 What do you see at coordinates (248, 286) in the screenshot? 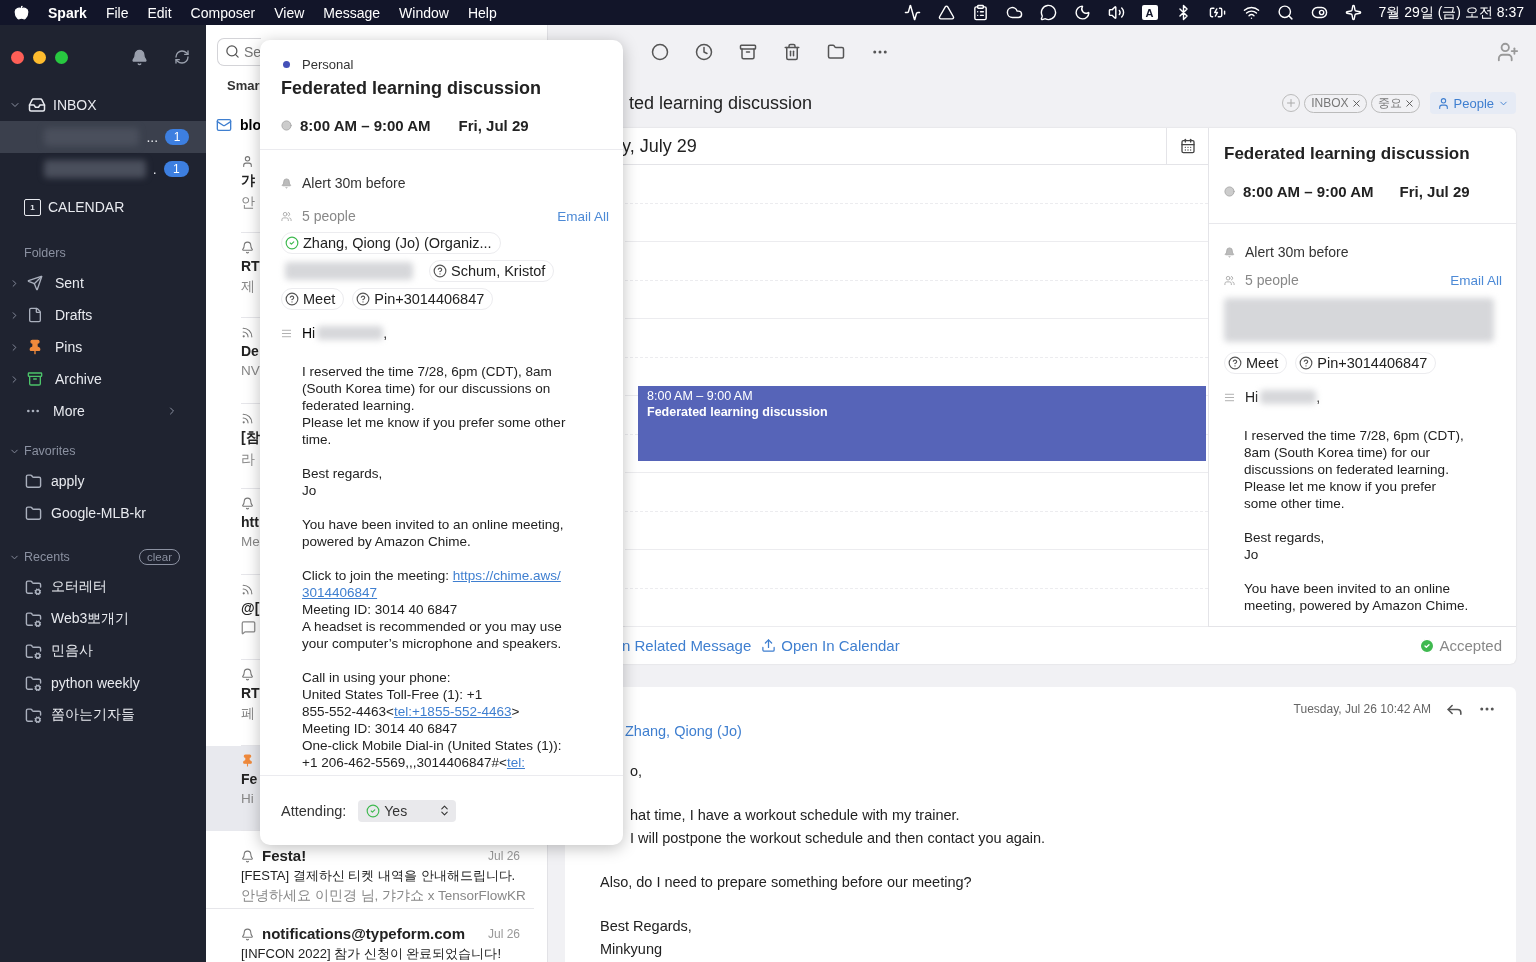
I see `message-preview: 제` at bounding box center [248, 286].